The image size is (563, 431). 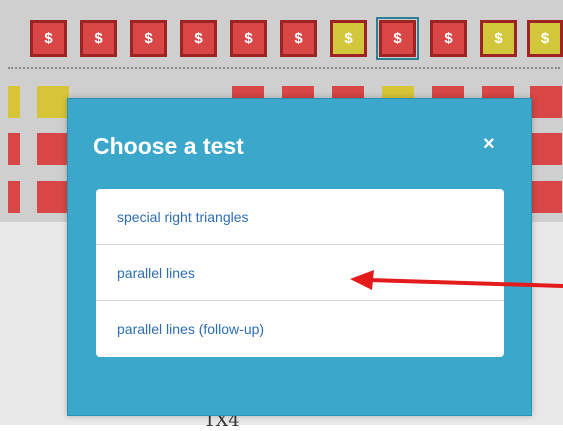 What do you see at coordinates (168, 146) in the screenshot?
I see `modal-title: Choose a test` at bounding box center [168, 146].